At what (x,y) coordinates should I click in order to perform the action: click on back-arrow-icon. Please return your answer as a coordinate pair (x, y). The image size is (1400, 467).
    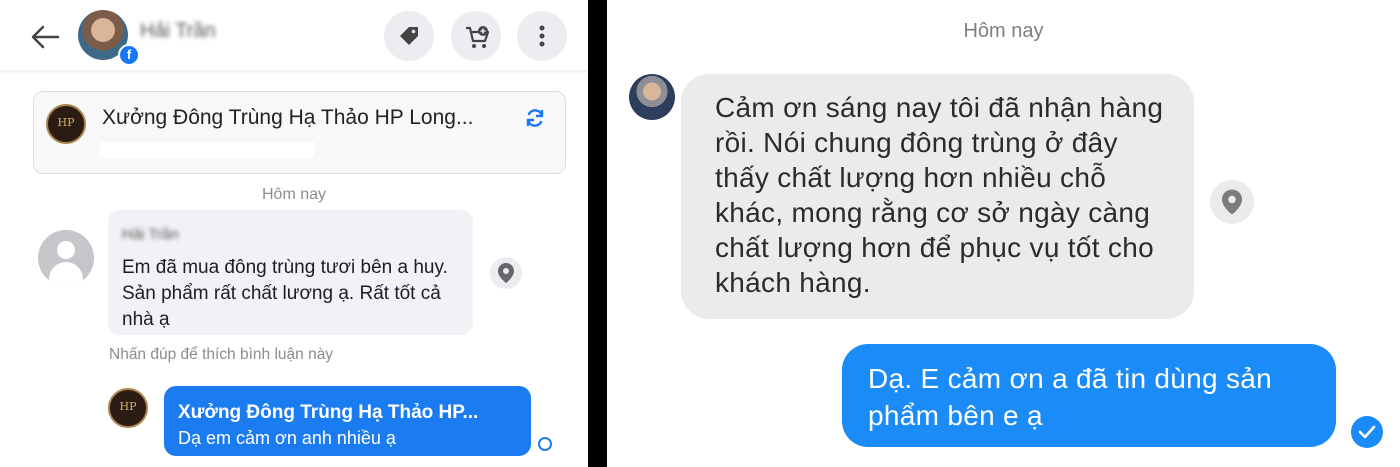
    Looking at the image, I should click on (45, 37).